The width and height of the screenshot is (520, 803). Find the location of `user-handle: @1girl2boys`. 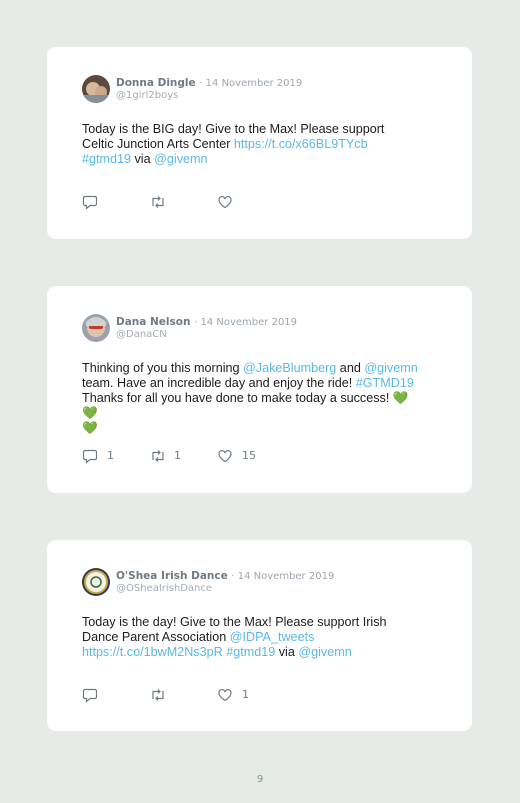

user-handle: @1girl2boys is located at coordinates (147, 95).